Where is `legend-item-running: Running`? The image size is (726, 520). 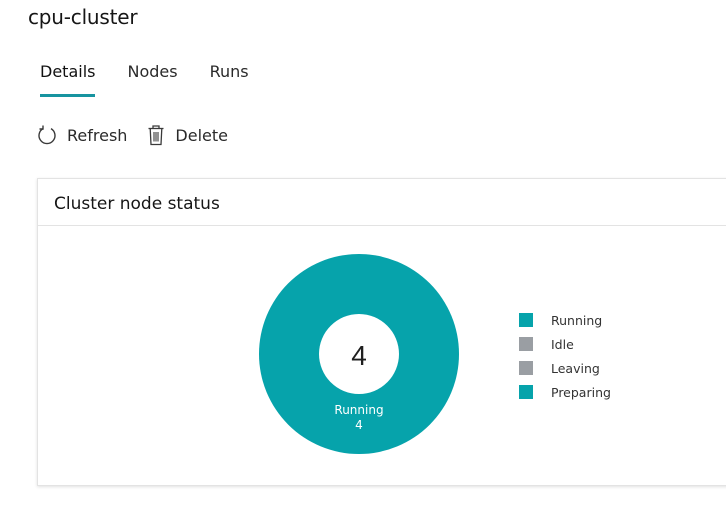 legend-item-running: Running is located at coordinates (565, 320).